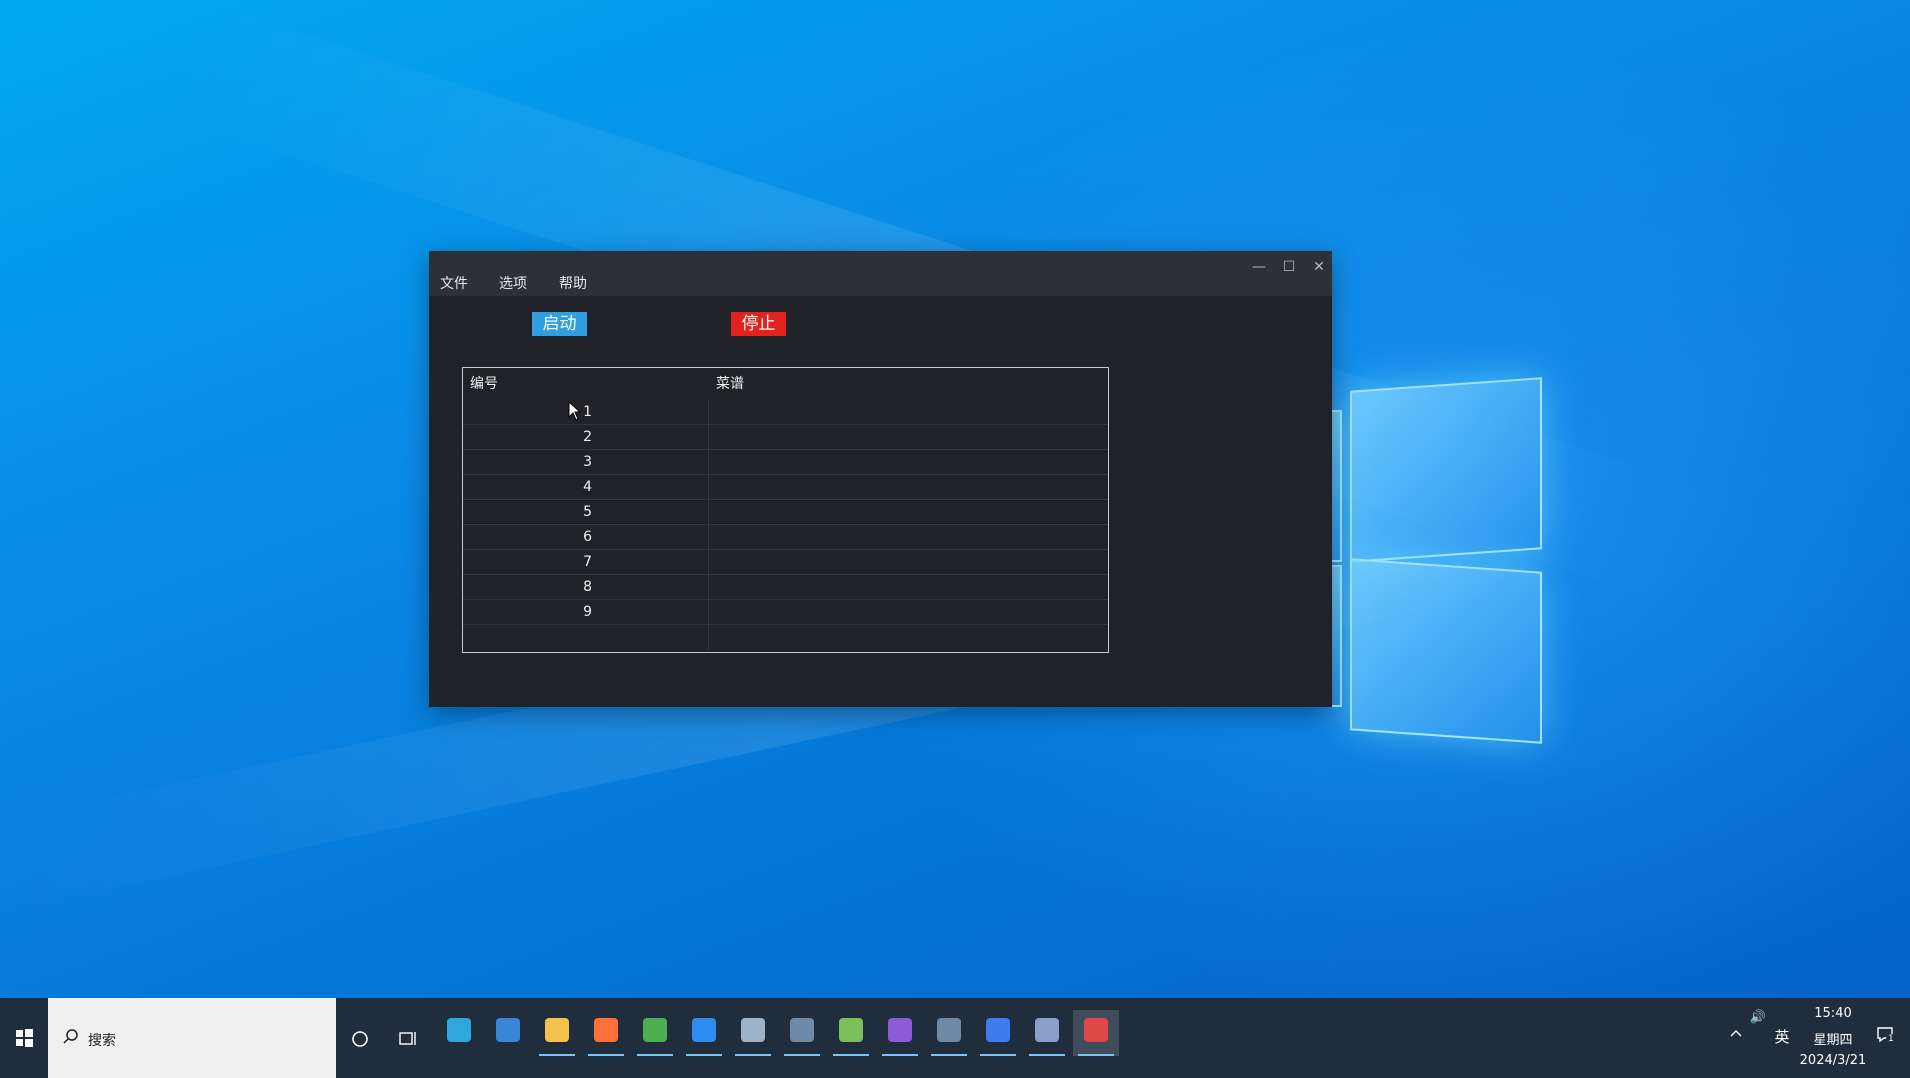 The width and height of the screenshot is (1910, 1078). I want to click on search-placeholder: 搜索, so click(102, 1041).